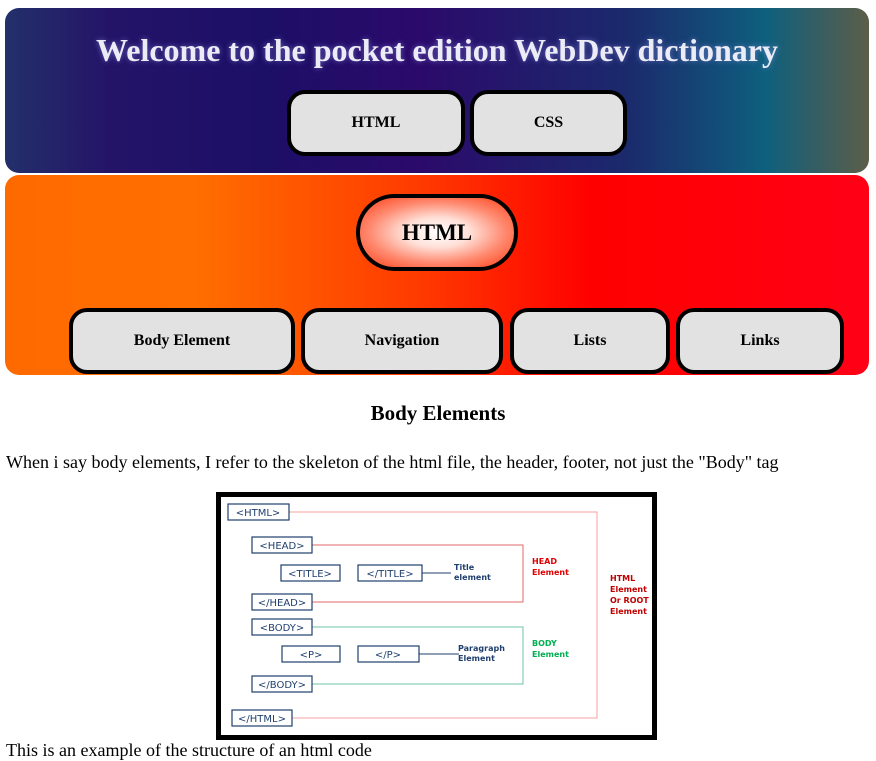 The height and width of the screenshot is (761, 876). Describe the element at coordinates (472, 577) in the screenshot. I see `note-title-line2: element` at that location.